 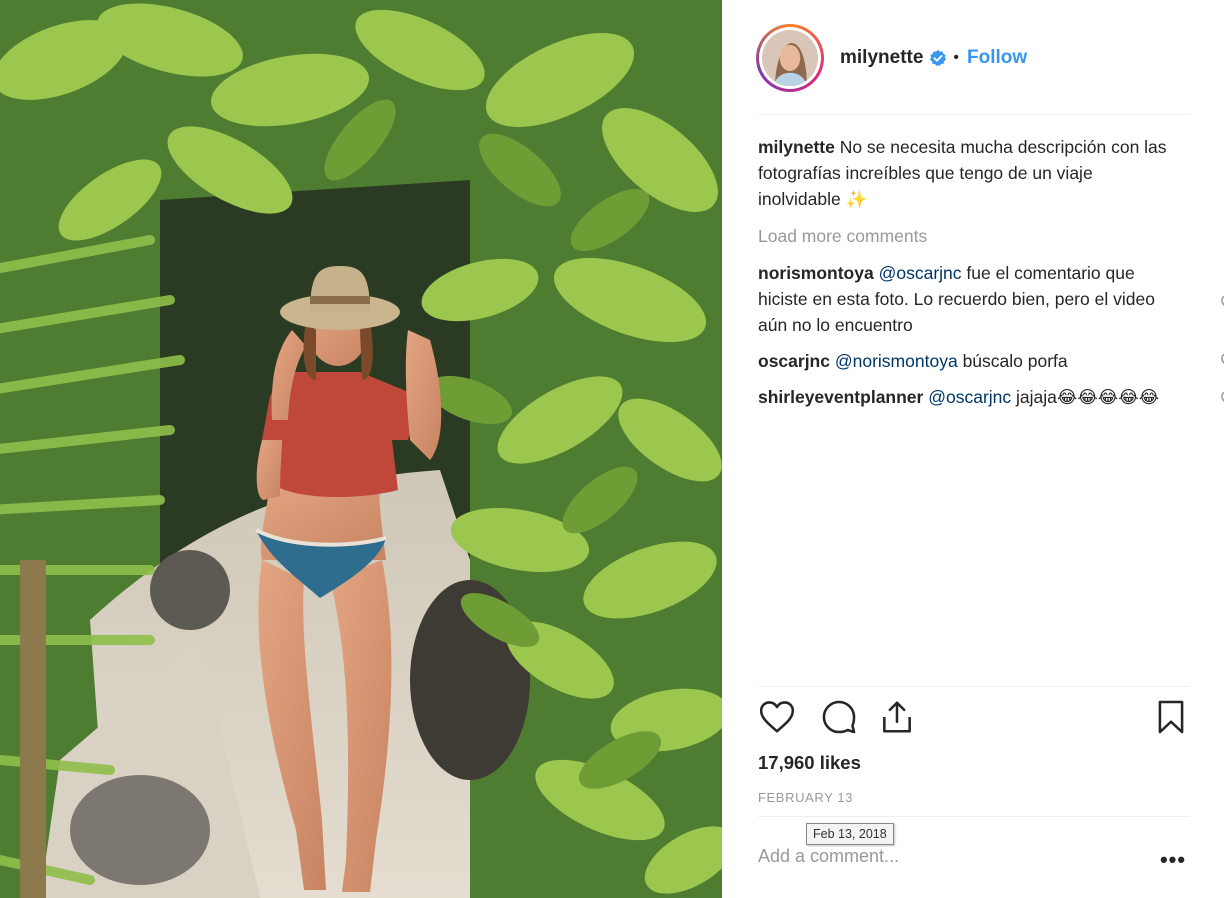 I want to click on avatar-image, so click(x=790, y=58).